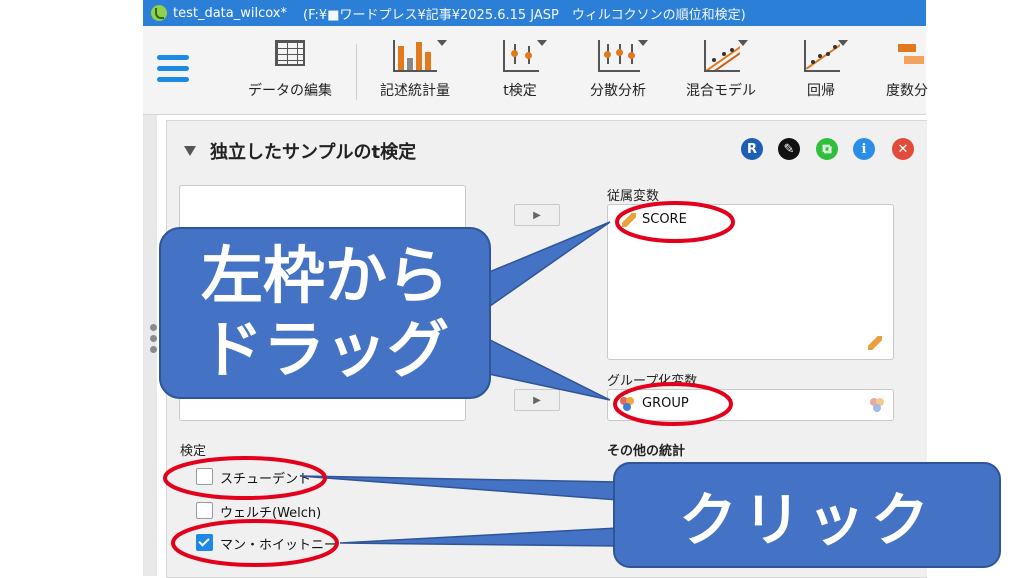 The height and width of the screenshot is (578, 1024). What do you see at coordinates (646, 451) in the screenshot?
I see `other-stats-label: その他の統計` at bounding box center [646, 451].